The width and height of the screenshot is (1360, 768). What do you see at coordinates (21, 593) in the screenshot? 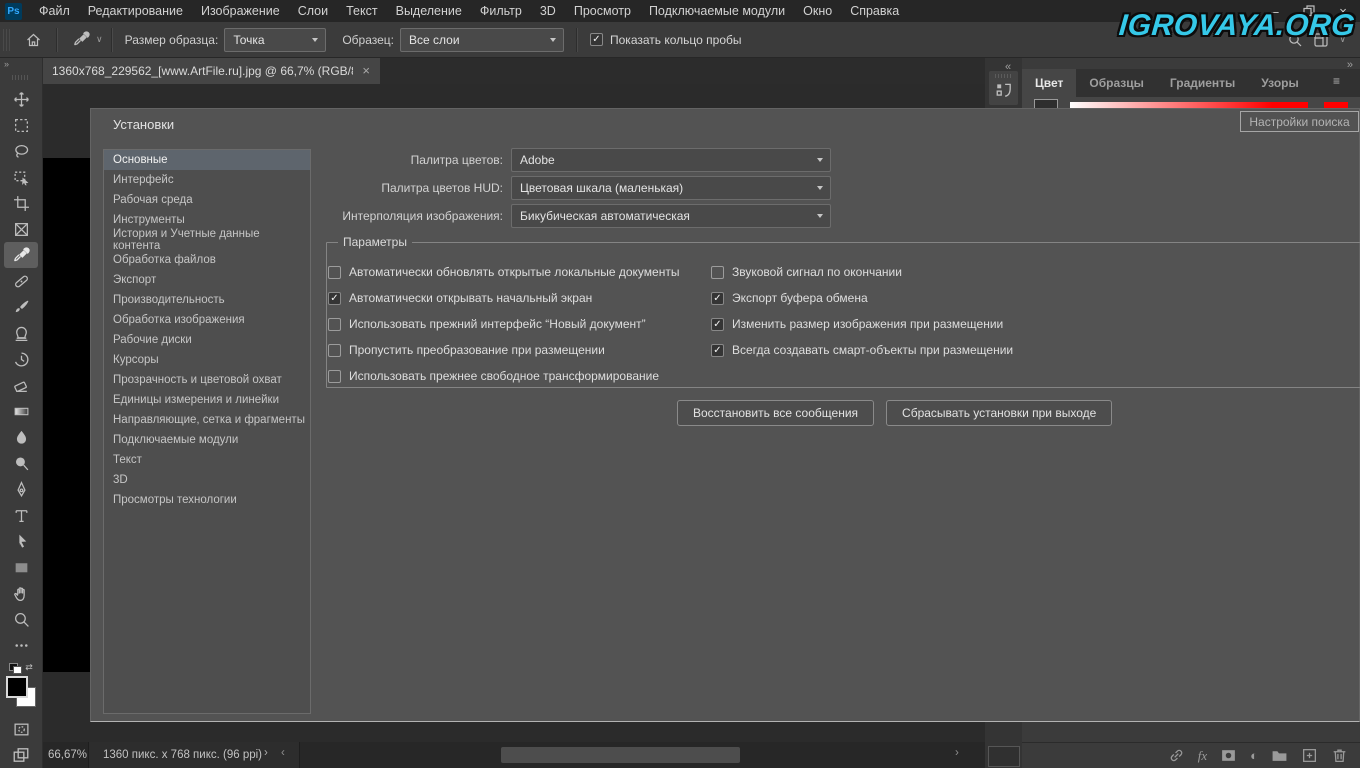
I see `hand-tool` at bounding box center [21, 593].